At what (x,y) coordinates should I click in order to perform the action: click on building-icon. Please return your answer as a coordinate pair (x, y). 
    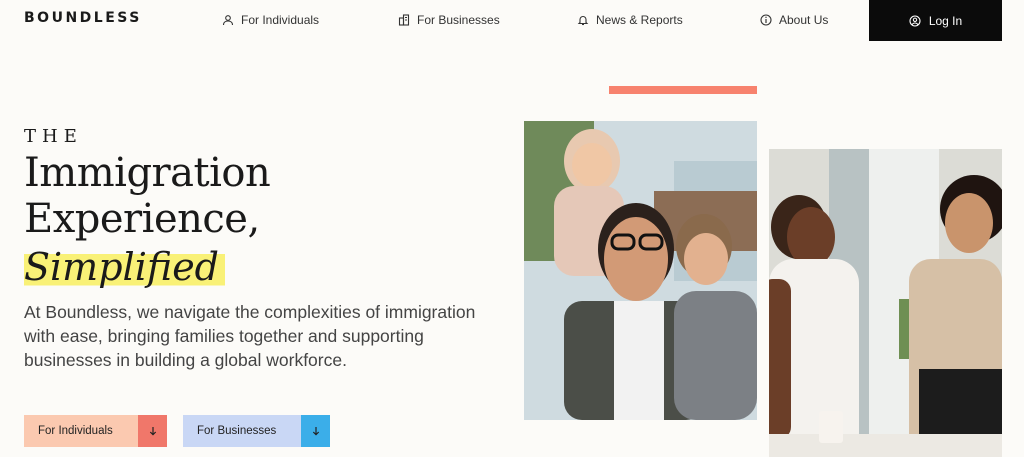
    Looking at the image, I should click on (404, 20).